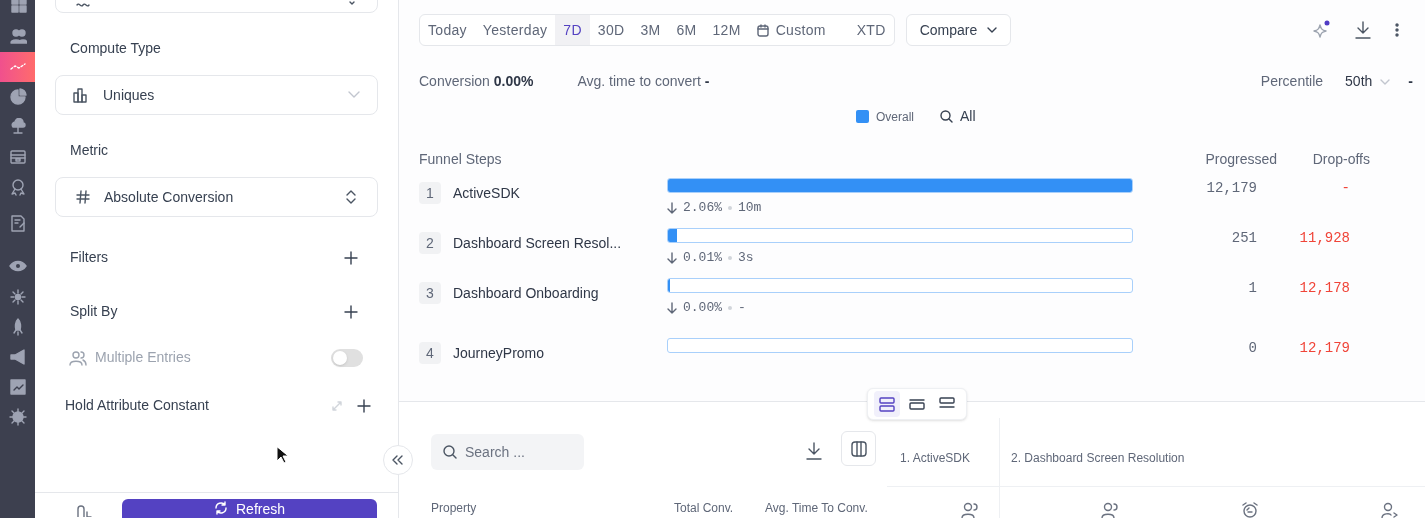 This screenshot has height=518, width=1425. What do you see at coordinates (17, 224) in the screenshot?
I see `document-icon` at bounding box center [17, 224].